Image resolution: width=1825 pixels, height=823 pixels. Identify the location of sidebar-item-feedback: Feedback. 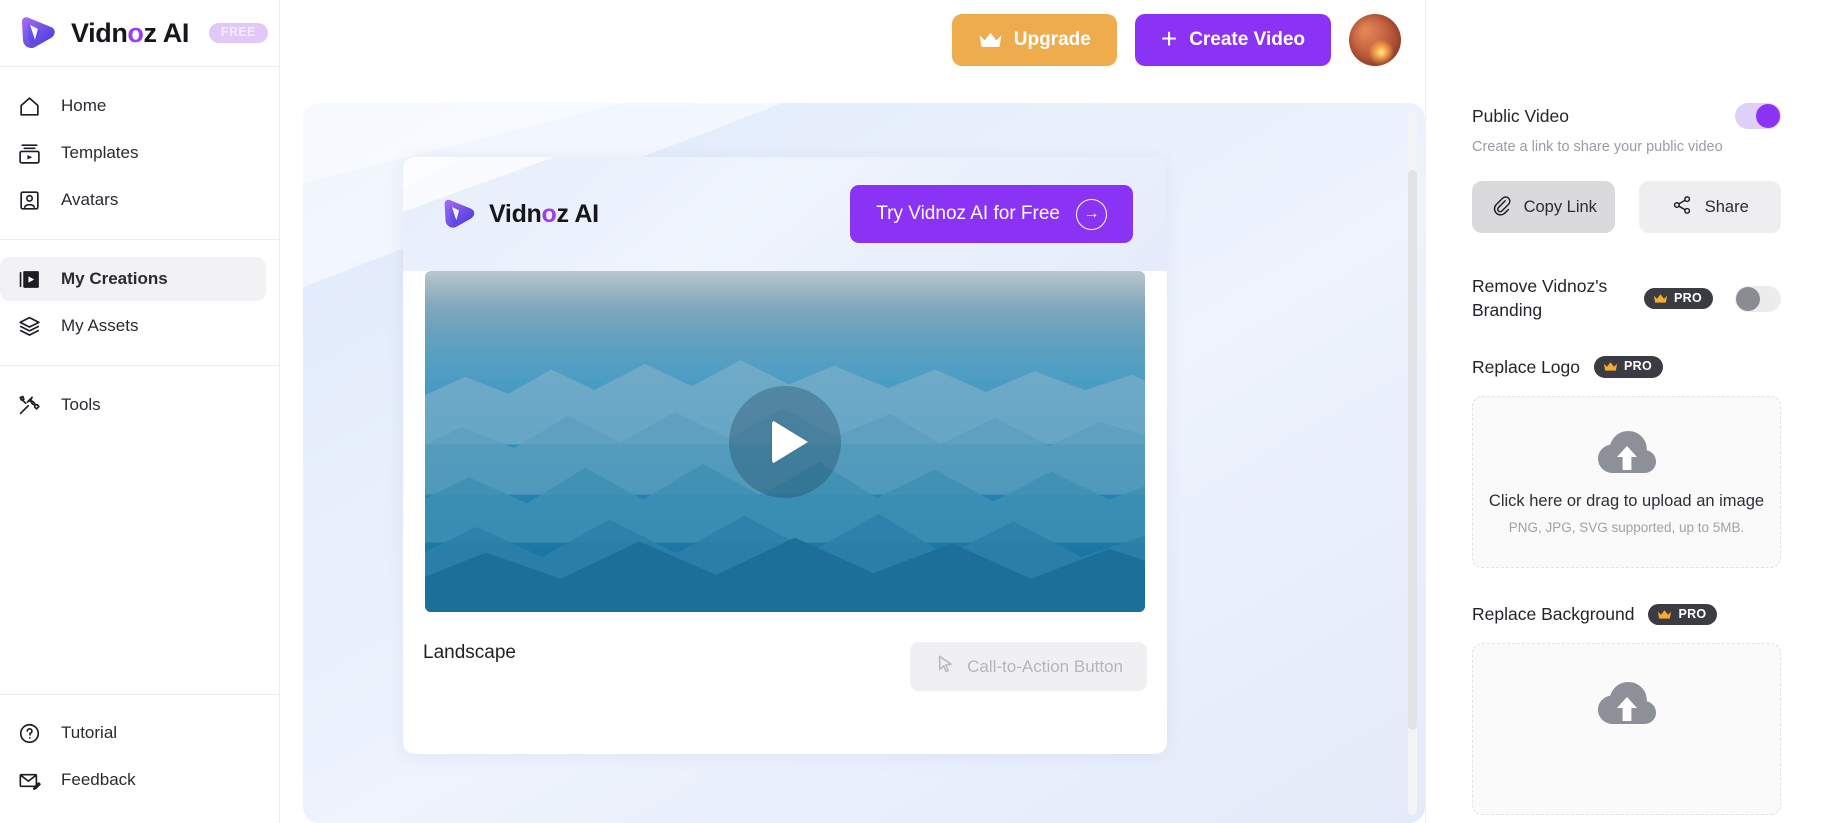
(133, 780).